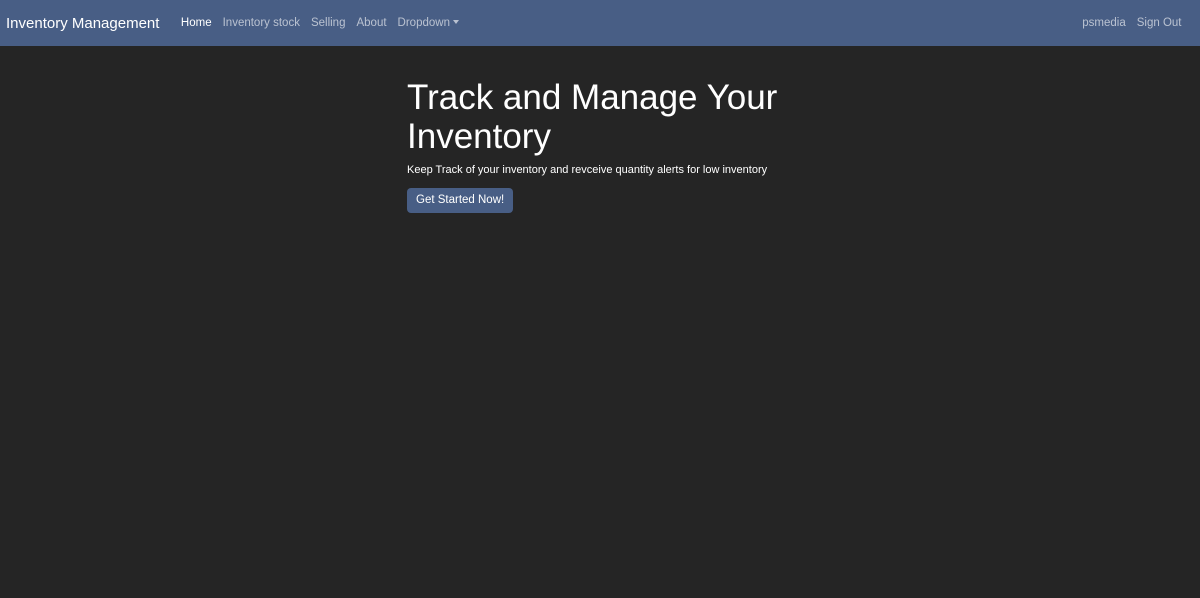  I want to click on nav-link-sign-out: Sign Out, so click(1159, 23).